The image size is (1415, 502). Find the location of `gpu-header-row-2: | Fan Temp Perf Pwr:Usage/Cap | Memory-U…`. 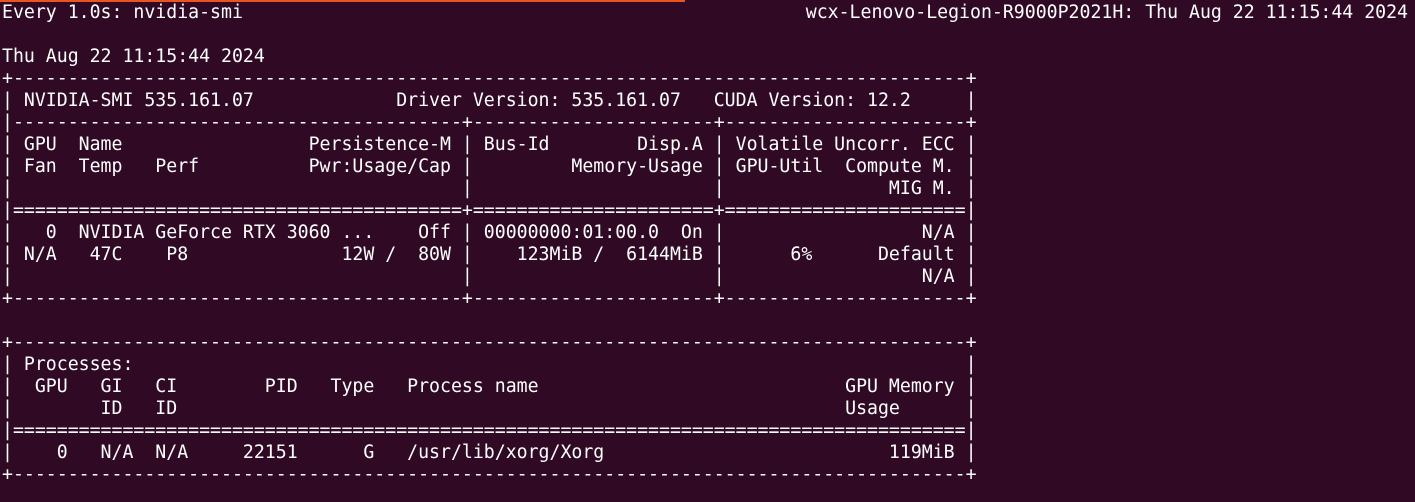

gpu-header-row-2: | Fan Temp Perf Pwr:Usage/Cap | Memory-U… is located at coordinates (489, 166).